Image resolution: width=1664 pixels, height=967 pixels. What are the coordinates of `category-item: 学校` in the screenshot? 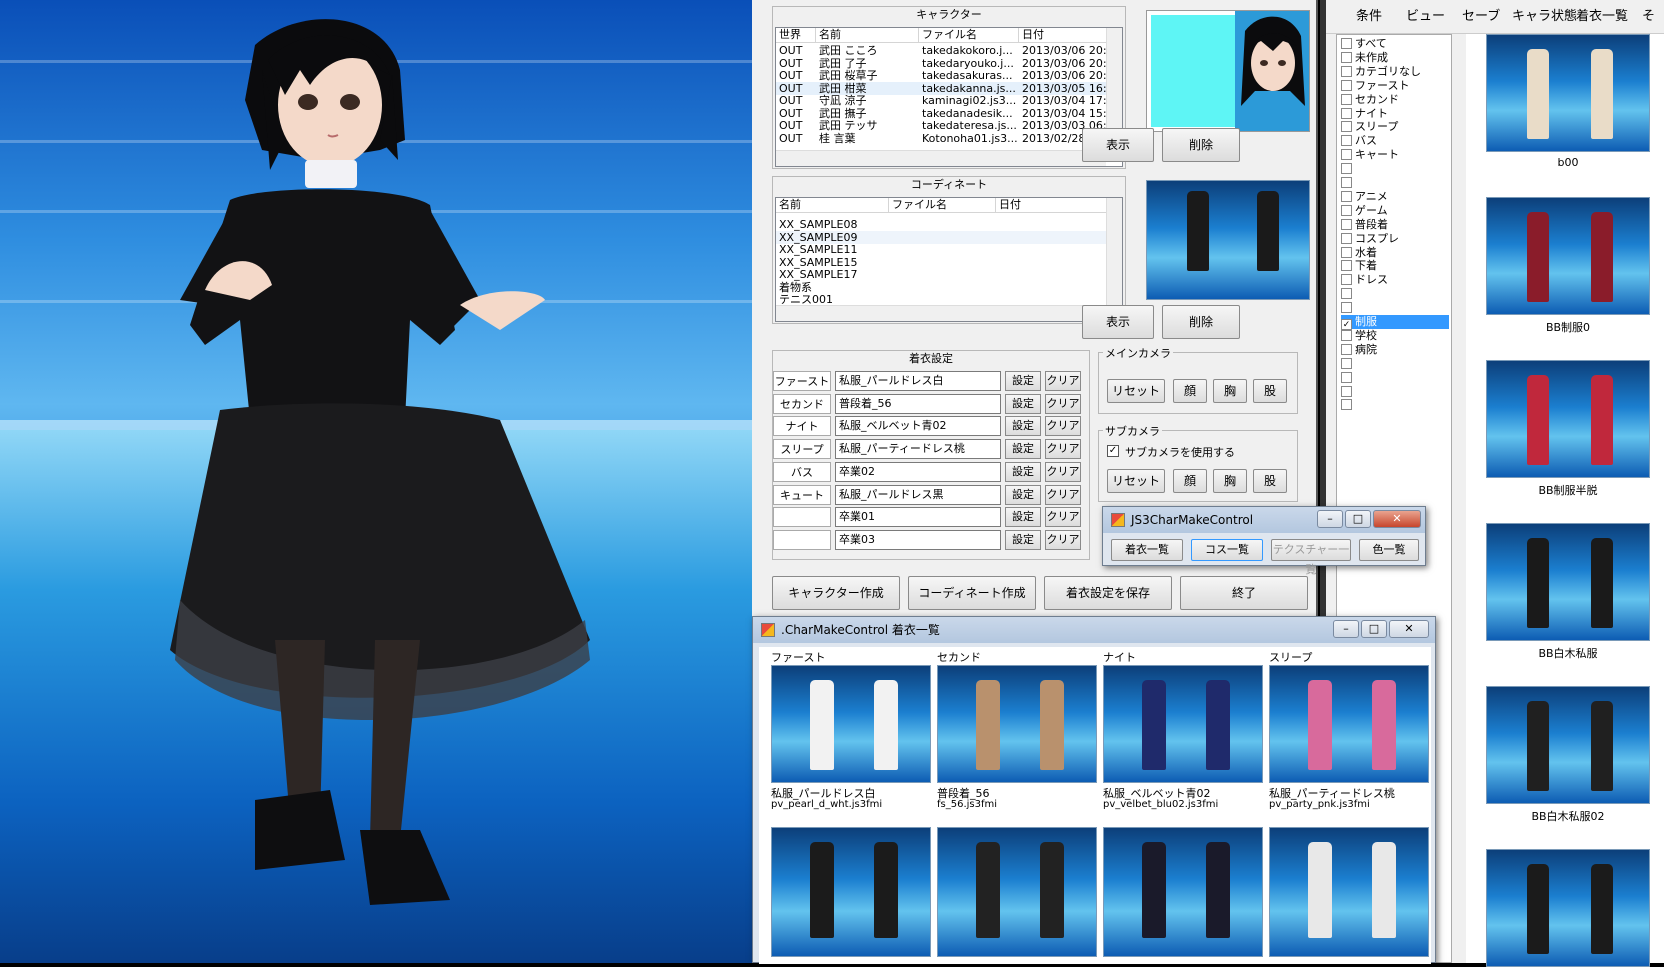 It's located at (1359, 336).